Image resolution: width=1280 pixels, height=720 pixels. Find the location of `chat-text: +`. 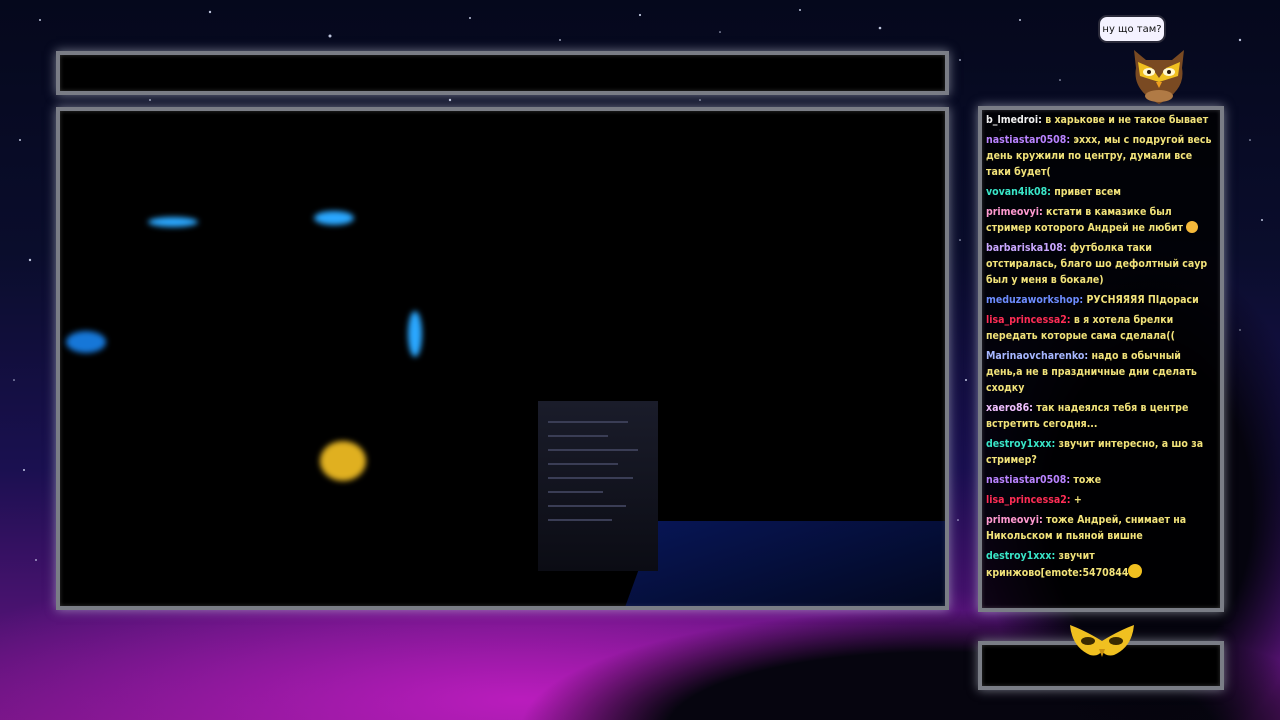

chat-text: + is located at coordinates (1077, 500).